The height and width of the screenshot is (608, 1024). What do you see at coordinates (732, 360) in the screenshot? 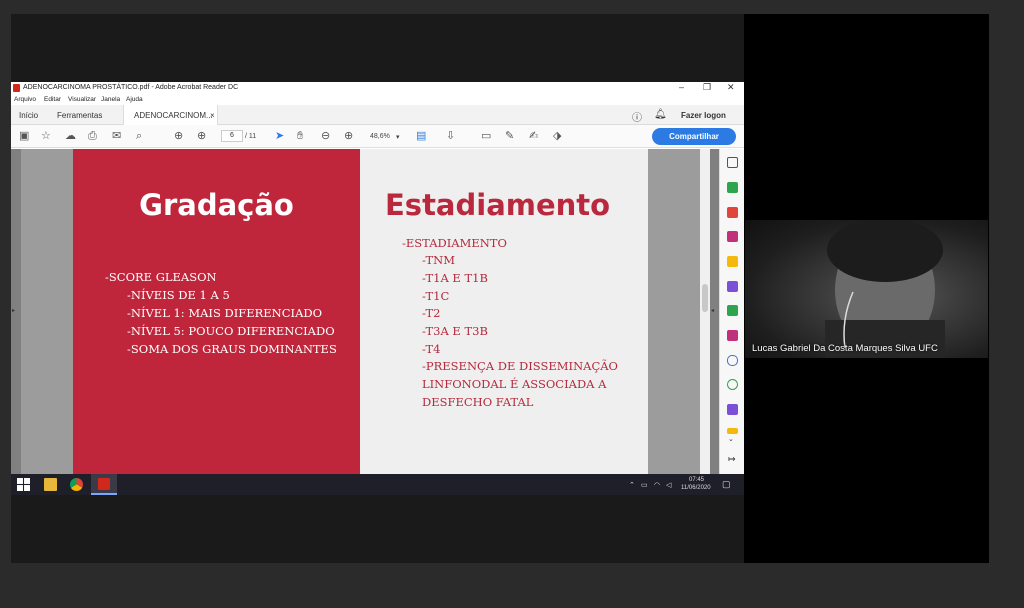
I see `protect-shield-icon` at bounding box center [732, 360].